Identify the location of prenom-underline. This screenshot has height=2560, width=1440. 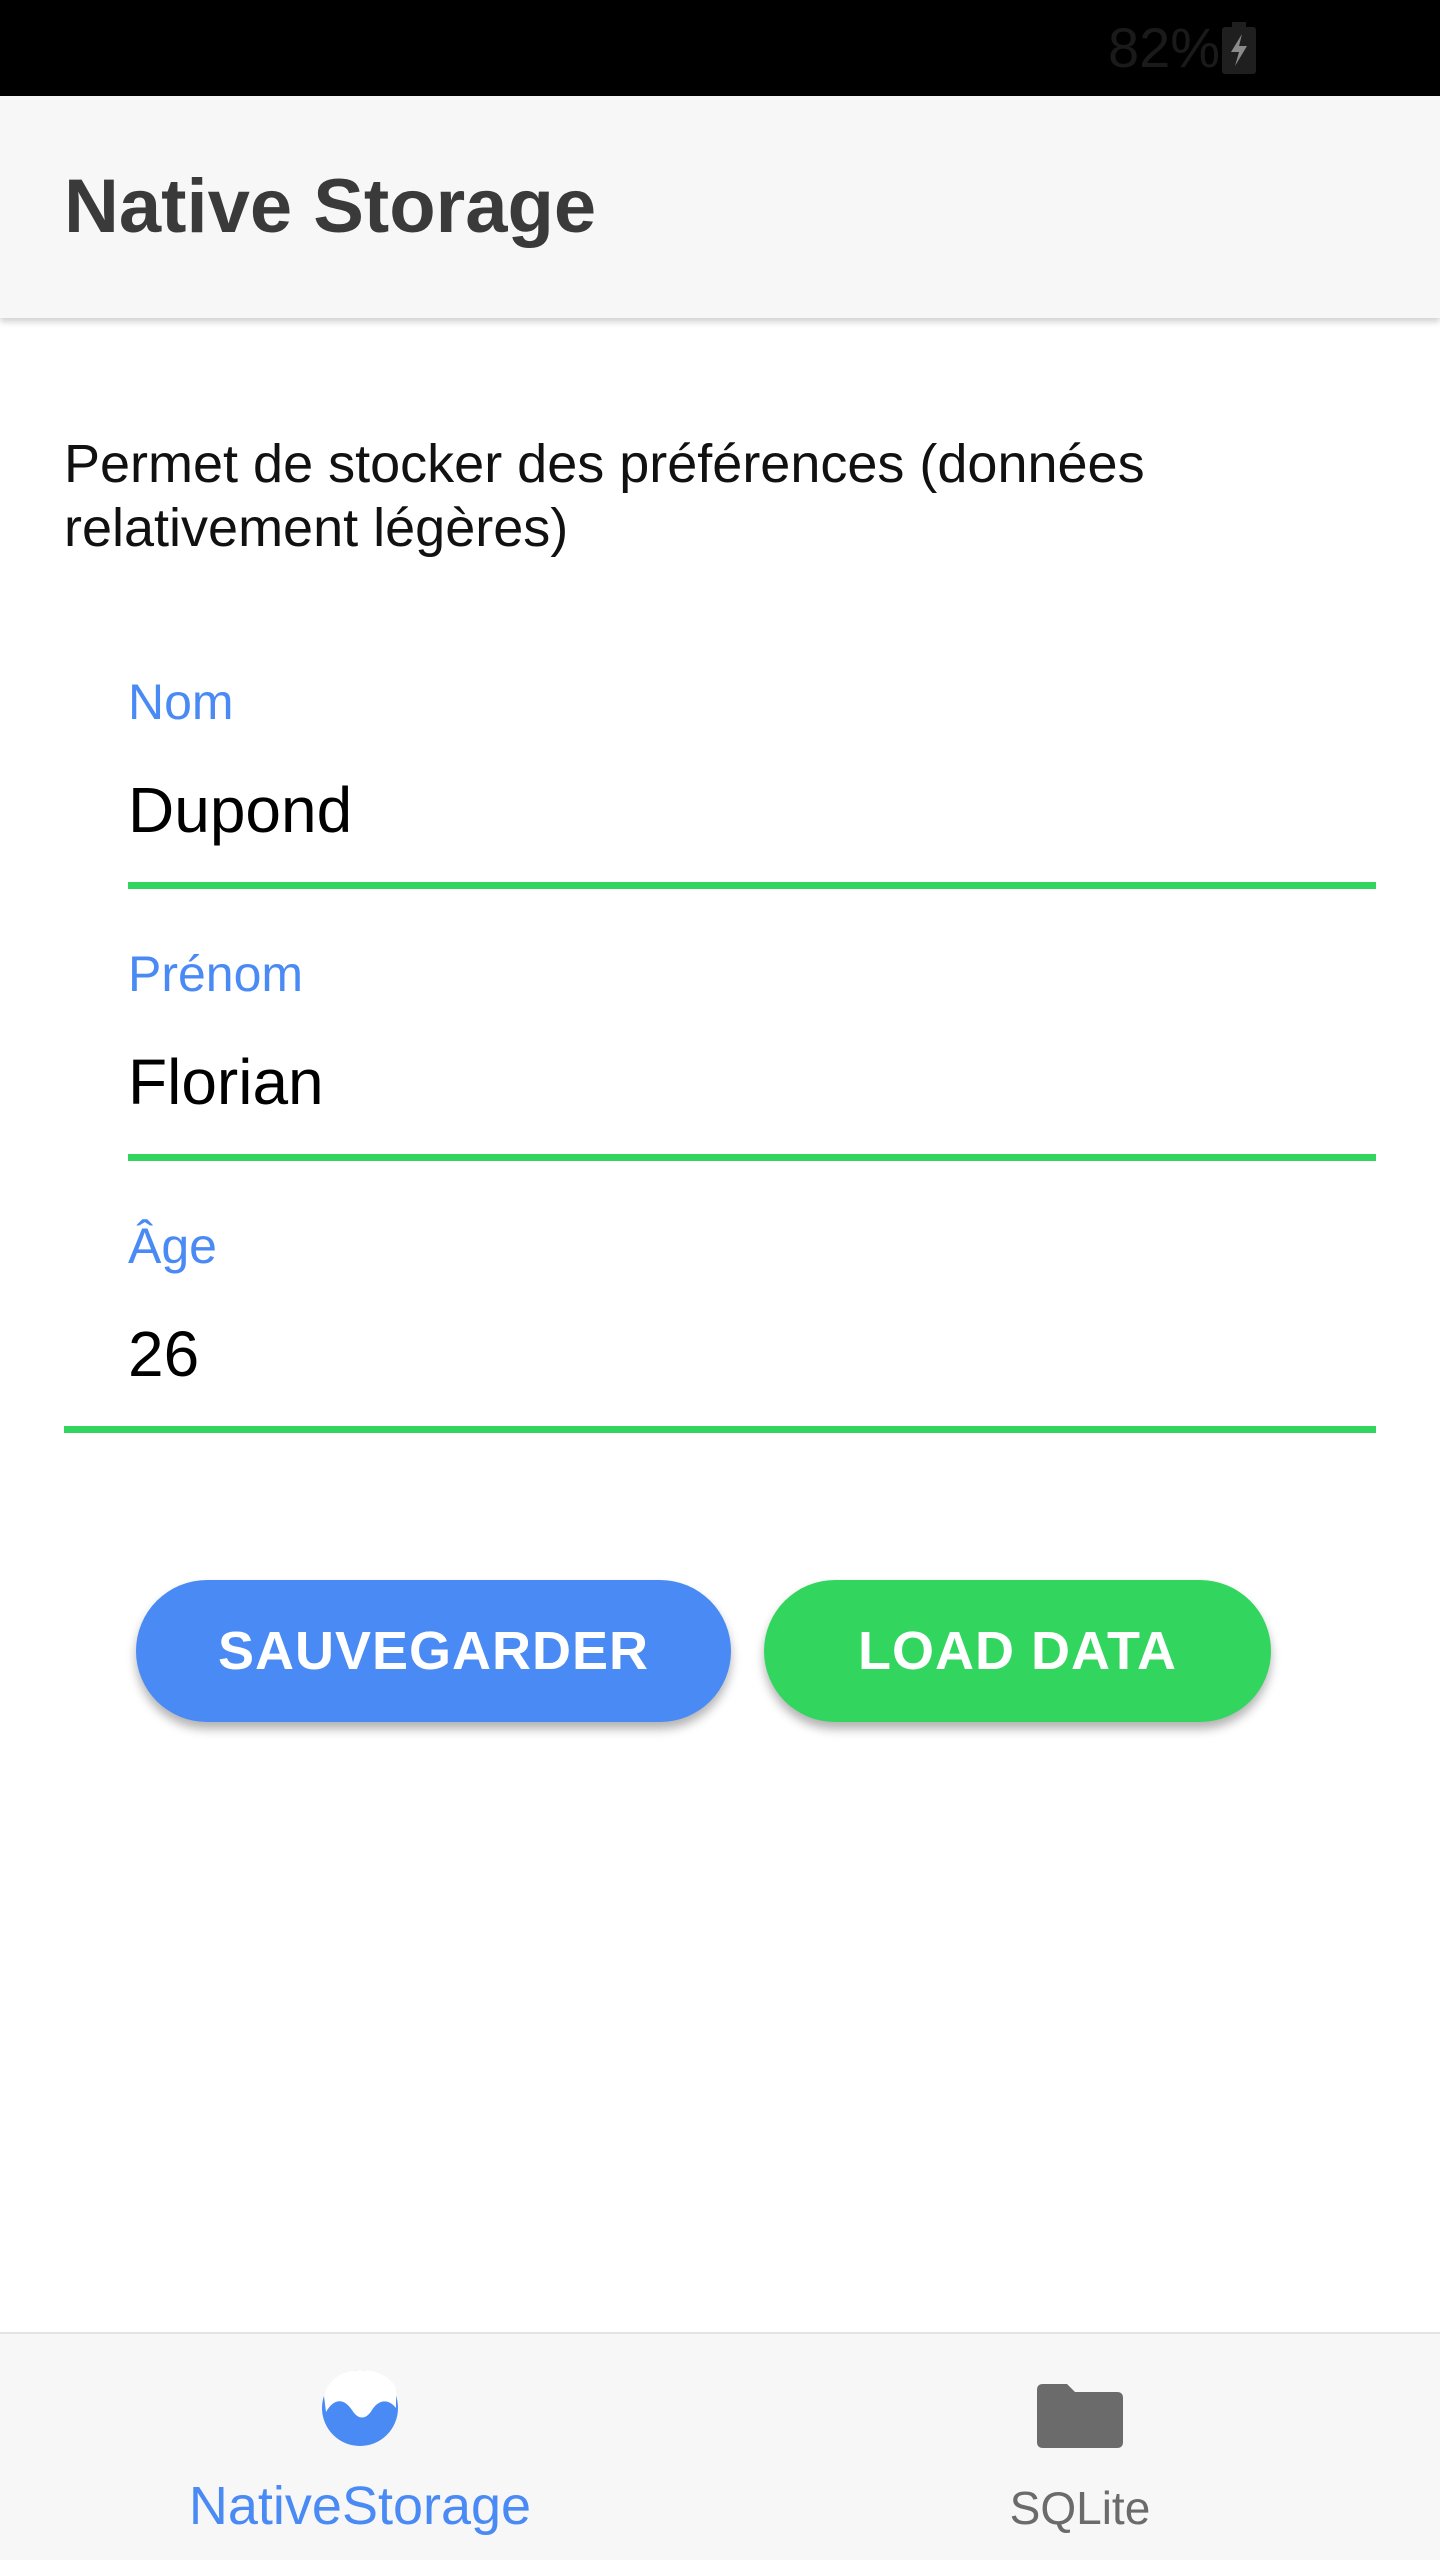
(752, 1157).